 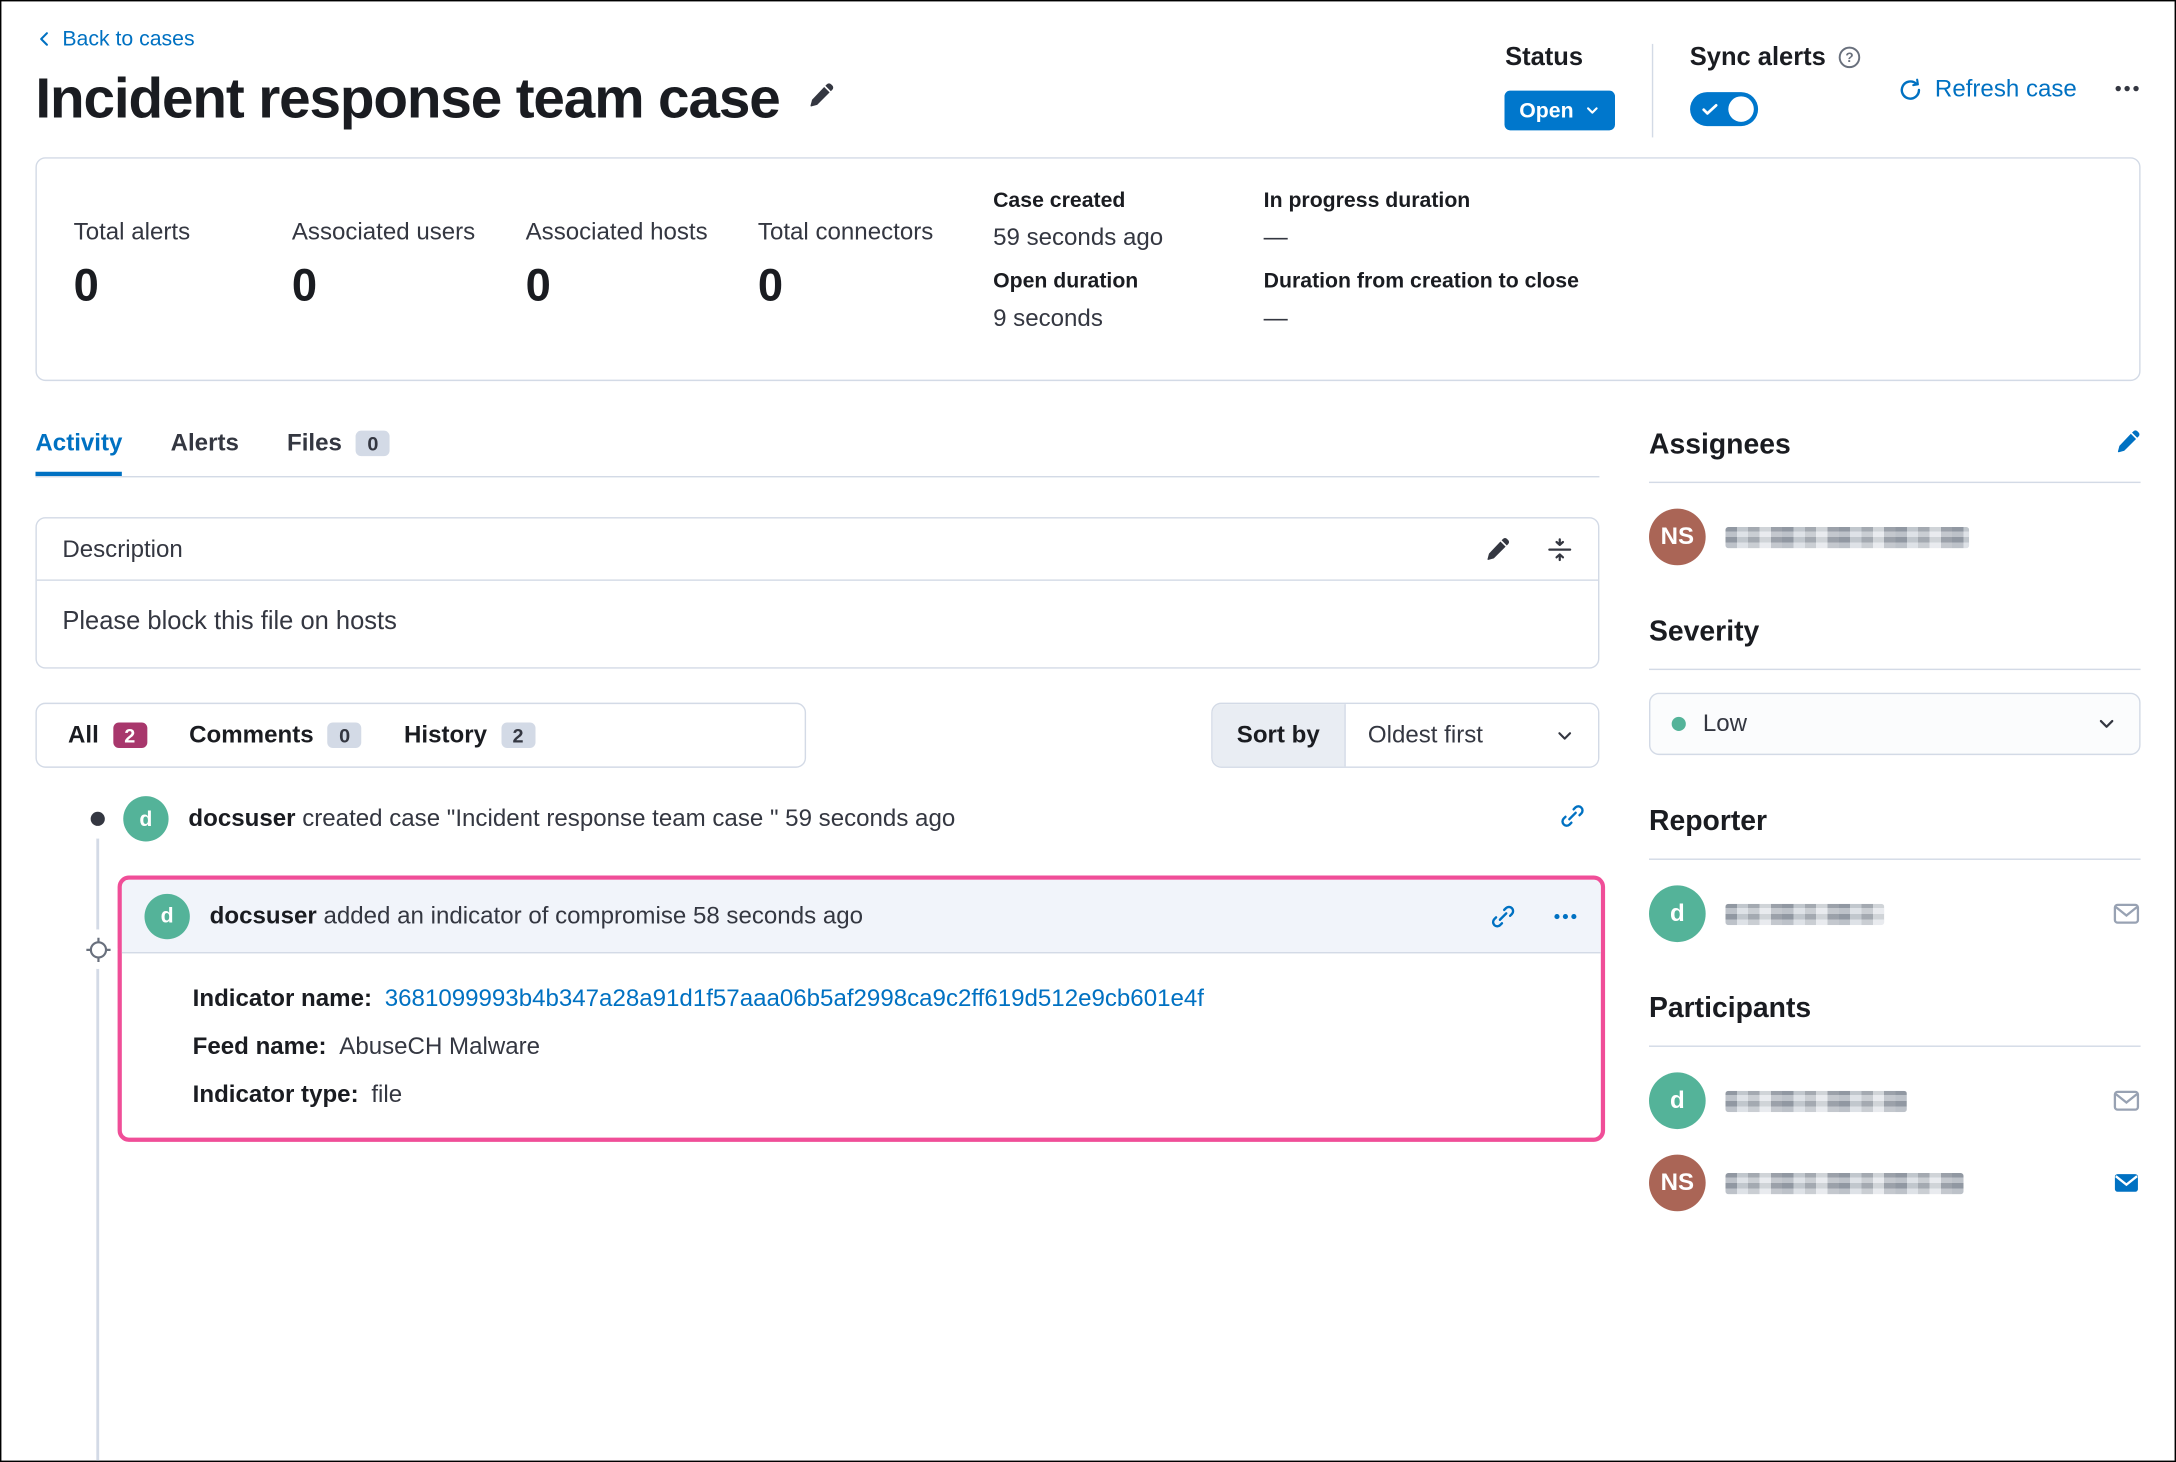 What do you see at coordinates (1066, 281) in the screenshot?
I see `open-duration-label: Open duration` at bounding box center [1066, 281].